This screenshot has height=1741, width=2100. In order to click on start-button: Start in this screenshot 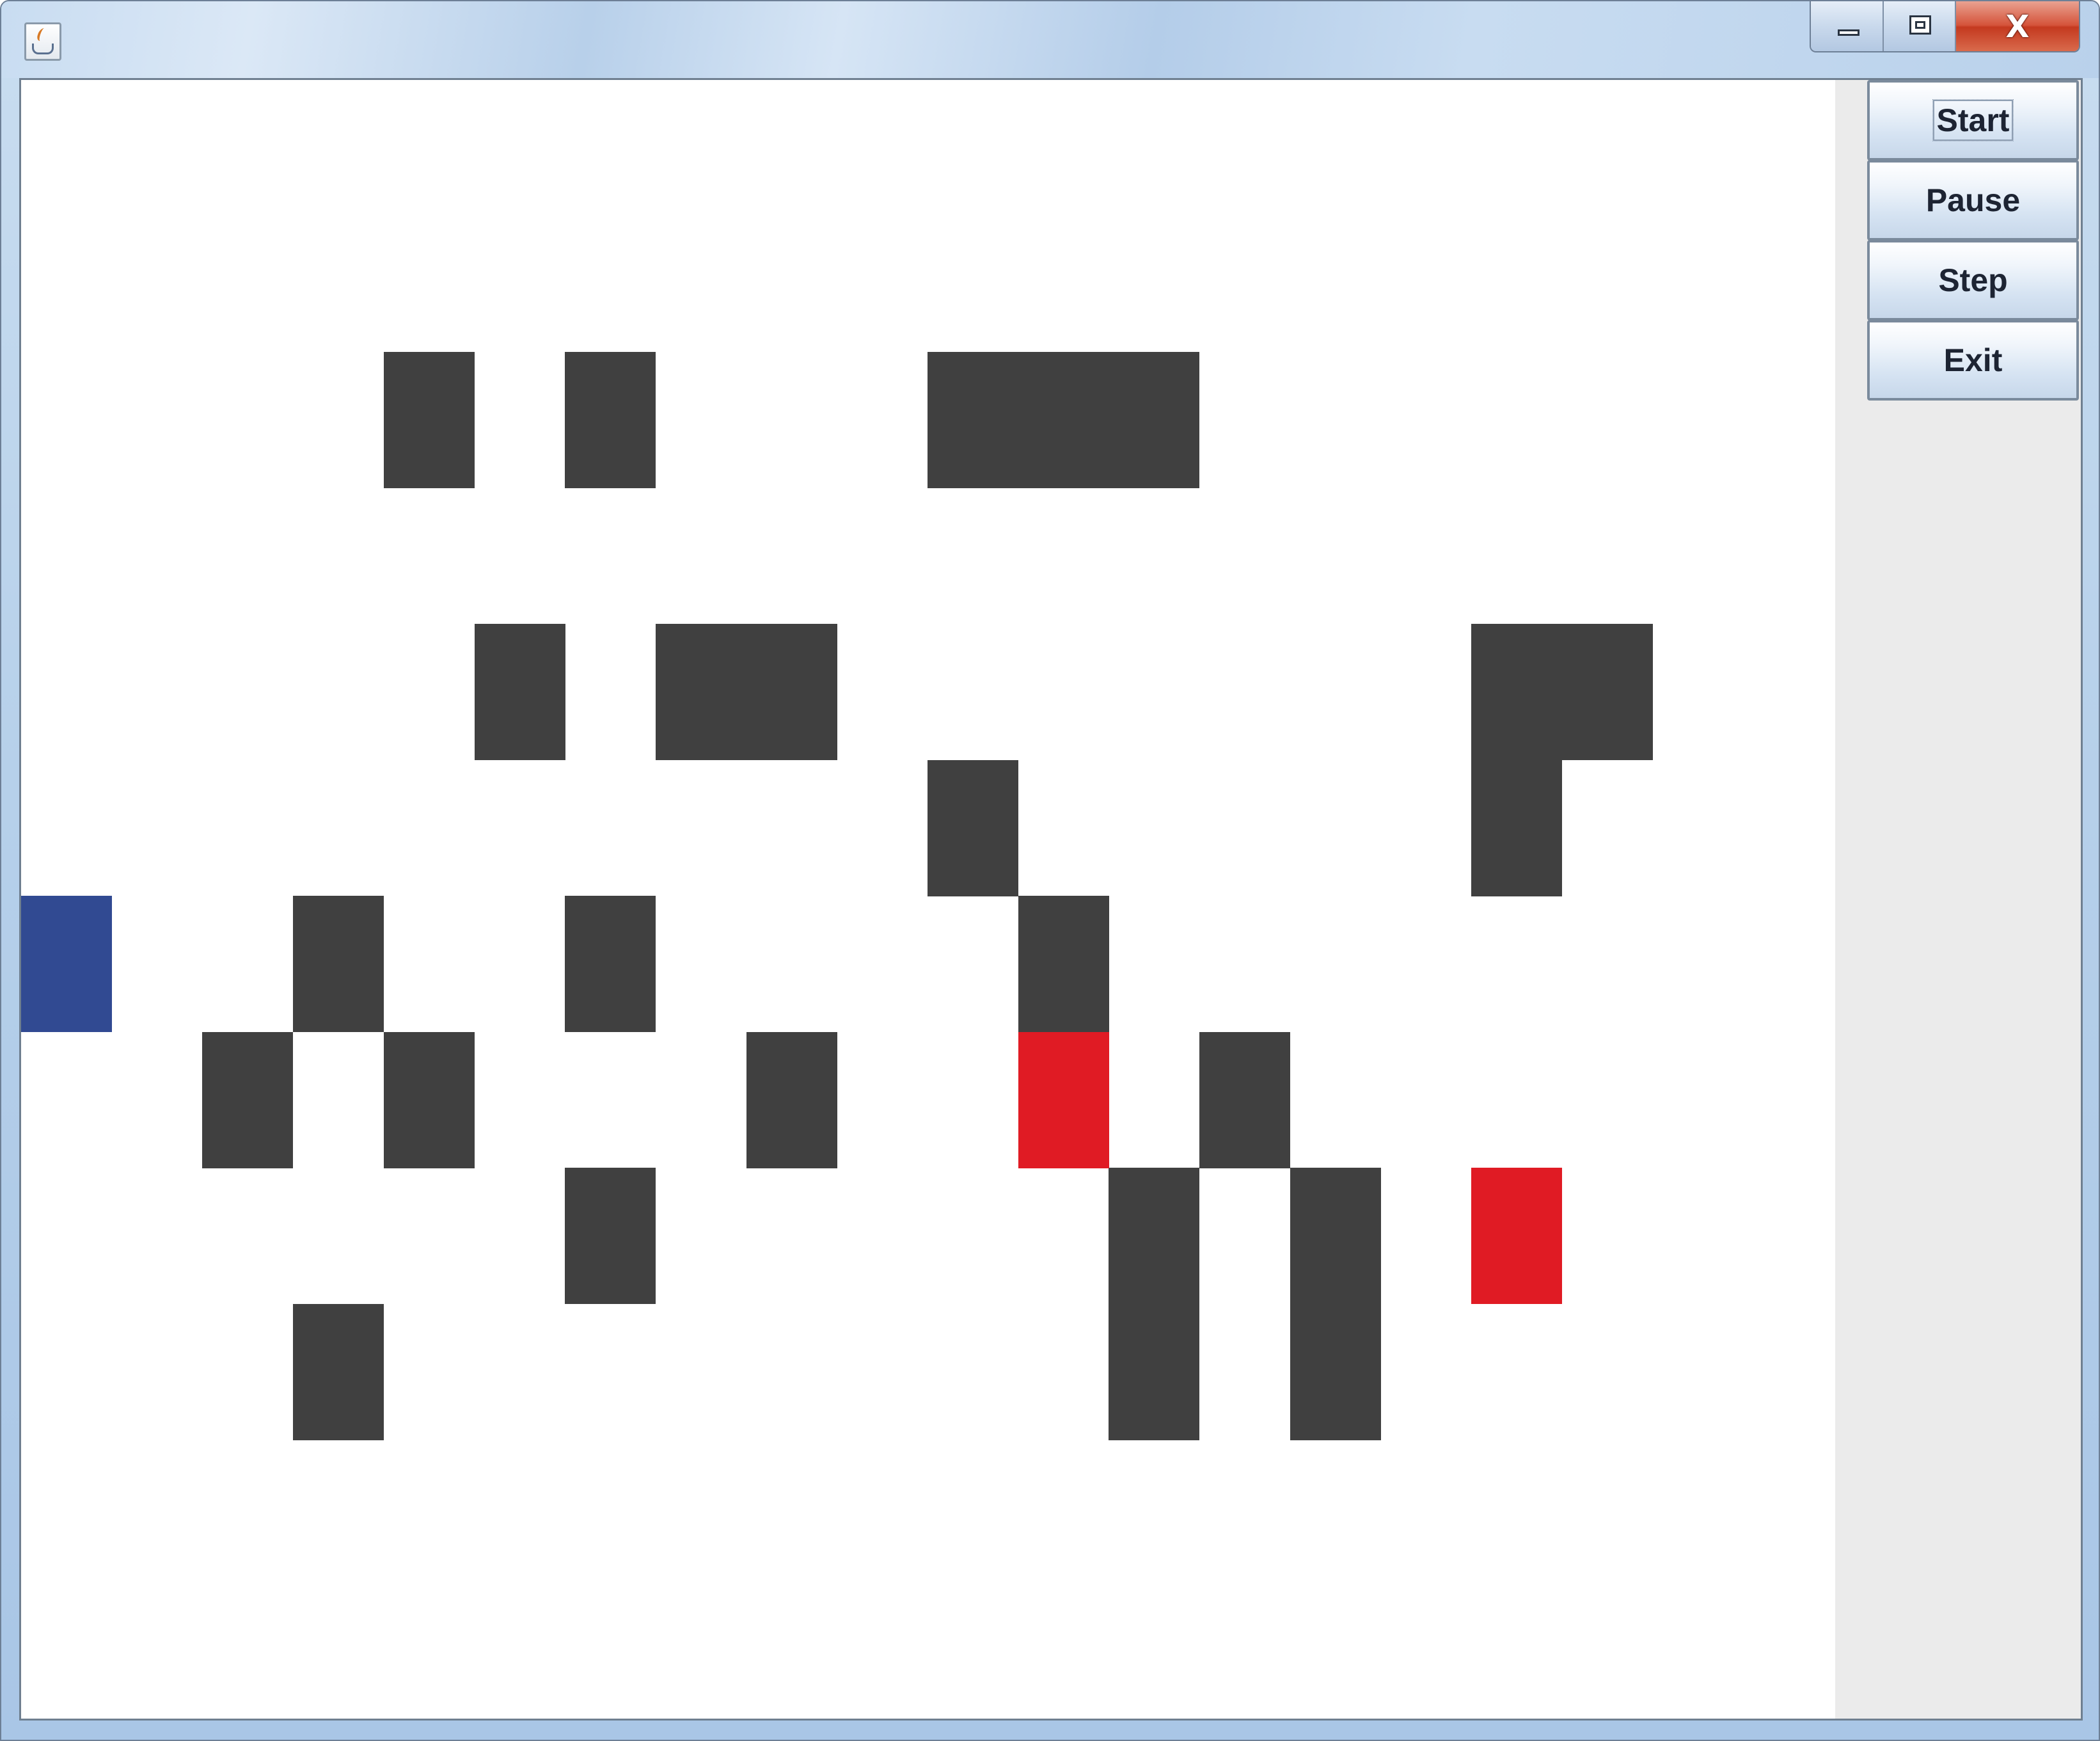, I will do `click(1973, 120)`.